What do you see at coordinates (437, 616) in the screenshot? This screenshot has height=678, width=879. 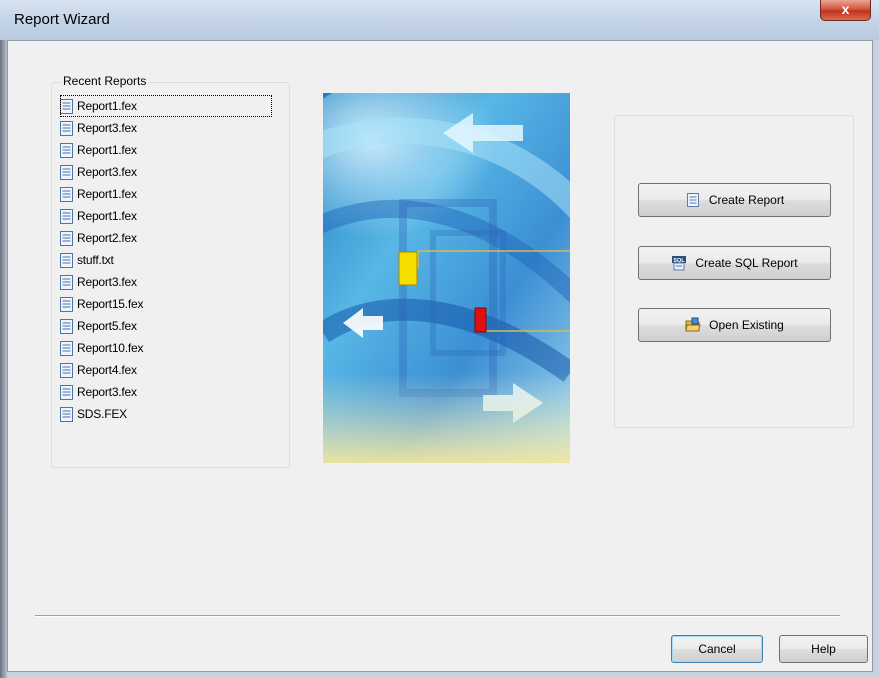 I see `footer-separator` at bounding box center [437, 616].